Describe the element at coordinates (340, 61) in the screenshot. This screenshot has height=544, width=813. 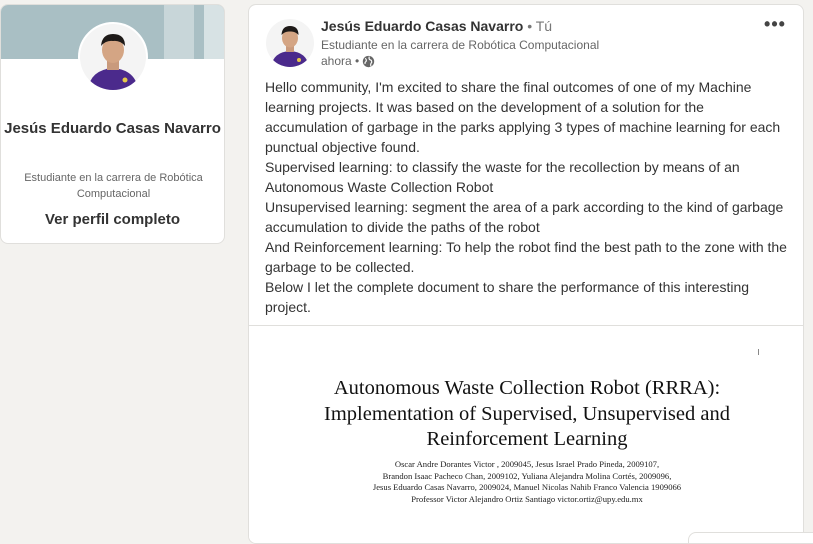
I see `timestamp-text: ahora •` at that location.